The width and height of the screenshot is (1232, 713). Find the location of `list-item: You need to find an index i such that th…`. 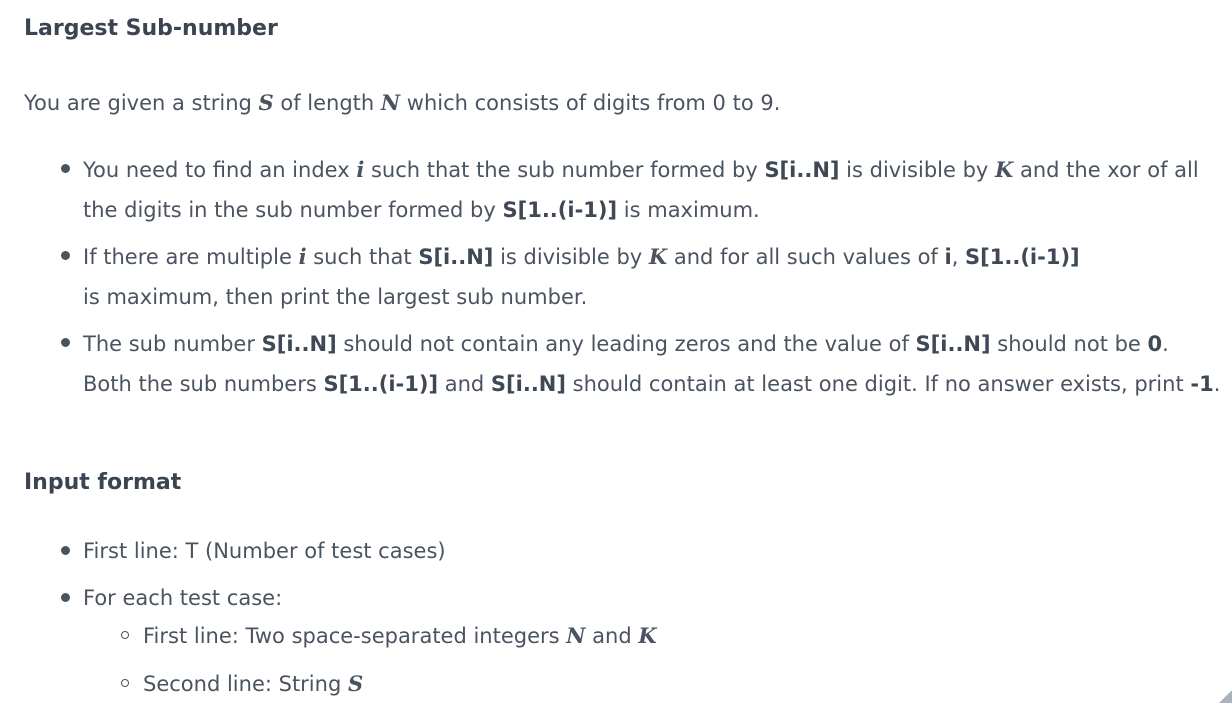

list-item: You need to find an index i such that th… is located at coordinates (642, 190).